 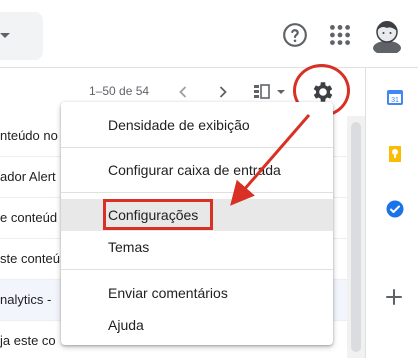 I want to click on menu-item-label: Ajuda, so click(x=126, y=325).